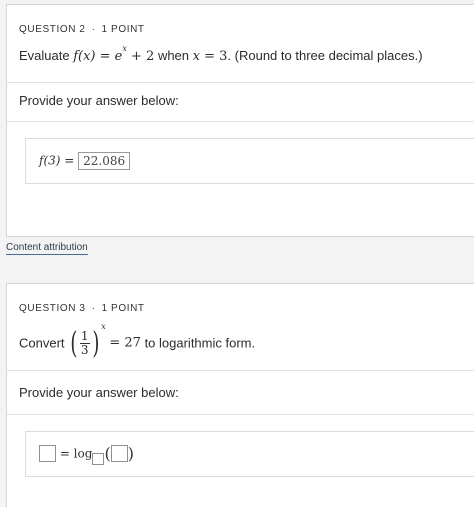 This screenshot has height=507, width=474. I want to click on left-paren: (, so click(74, 343).